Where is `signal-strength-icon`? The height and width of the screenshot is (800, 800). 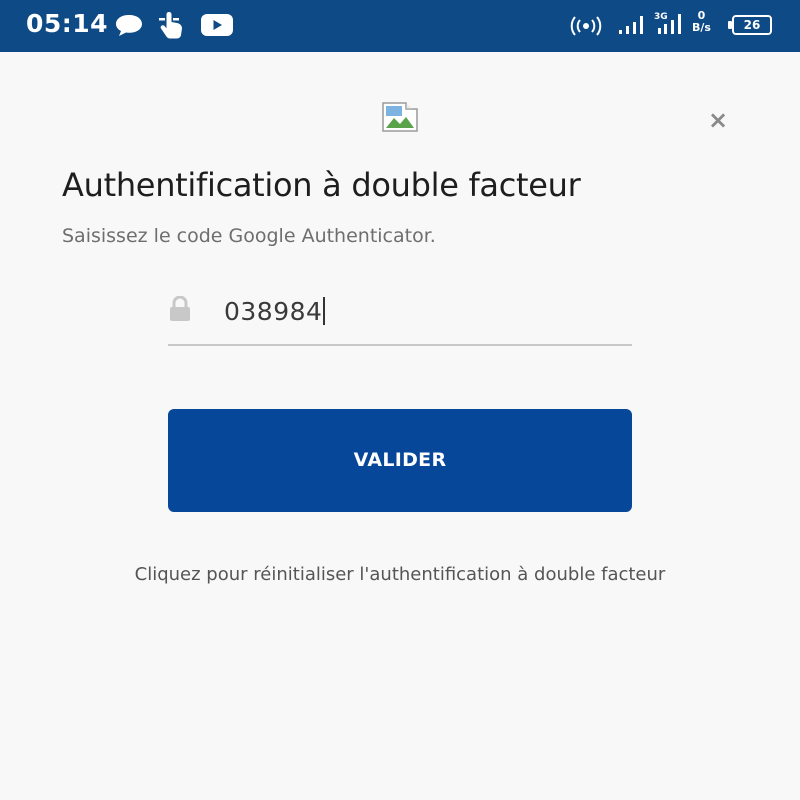
signal-strength-icon is located at coordinates (634, 27).